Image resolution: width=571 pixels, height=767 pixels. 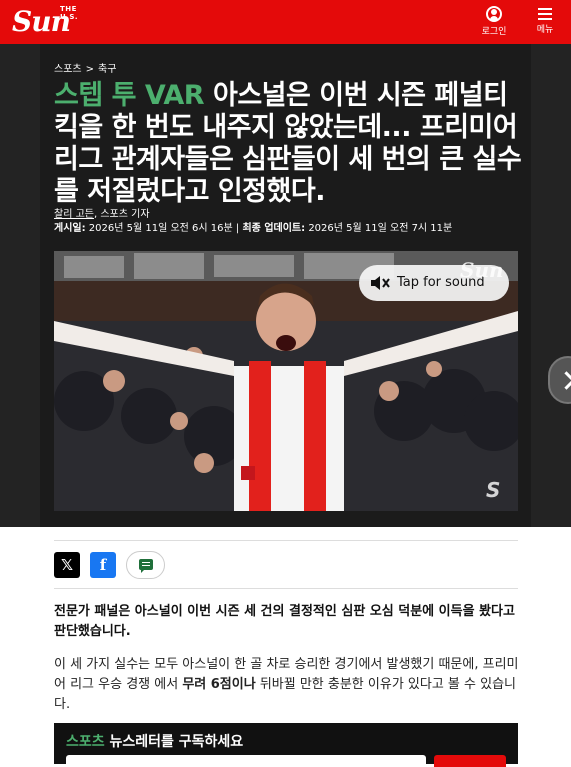 What do you see at coordinates (470, 761) in the screenshot?
I see `newsletter-submit-button` at bounding box center [470, 761].